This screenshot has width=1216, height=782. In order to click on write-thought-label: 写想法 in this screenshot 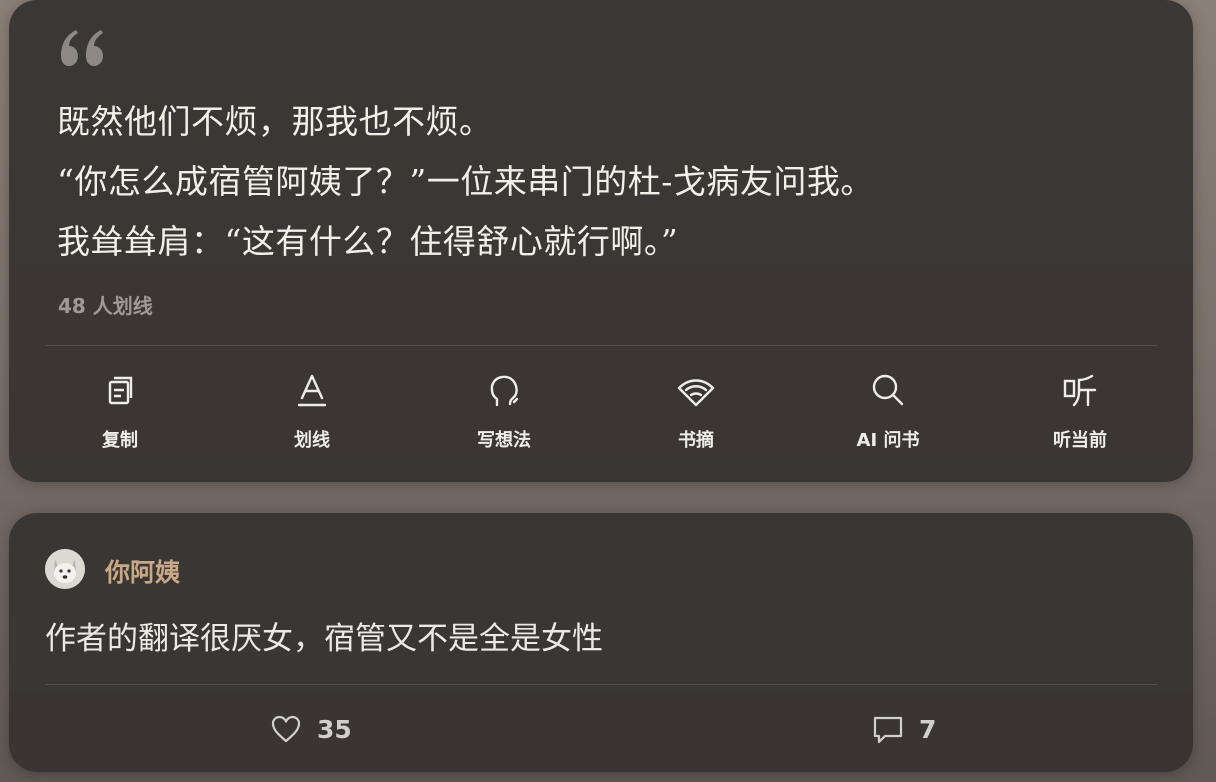, I will do `click(504, 440)`.